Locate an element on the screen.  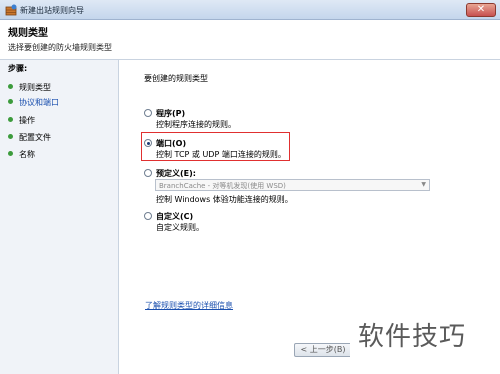
page-subtitle: 选择要创建的防火墙规则类型 is located at coordinates (60, 47).